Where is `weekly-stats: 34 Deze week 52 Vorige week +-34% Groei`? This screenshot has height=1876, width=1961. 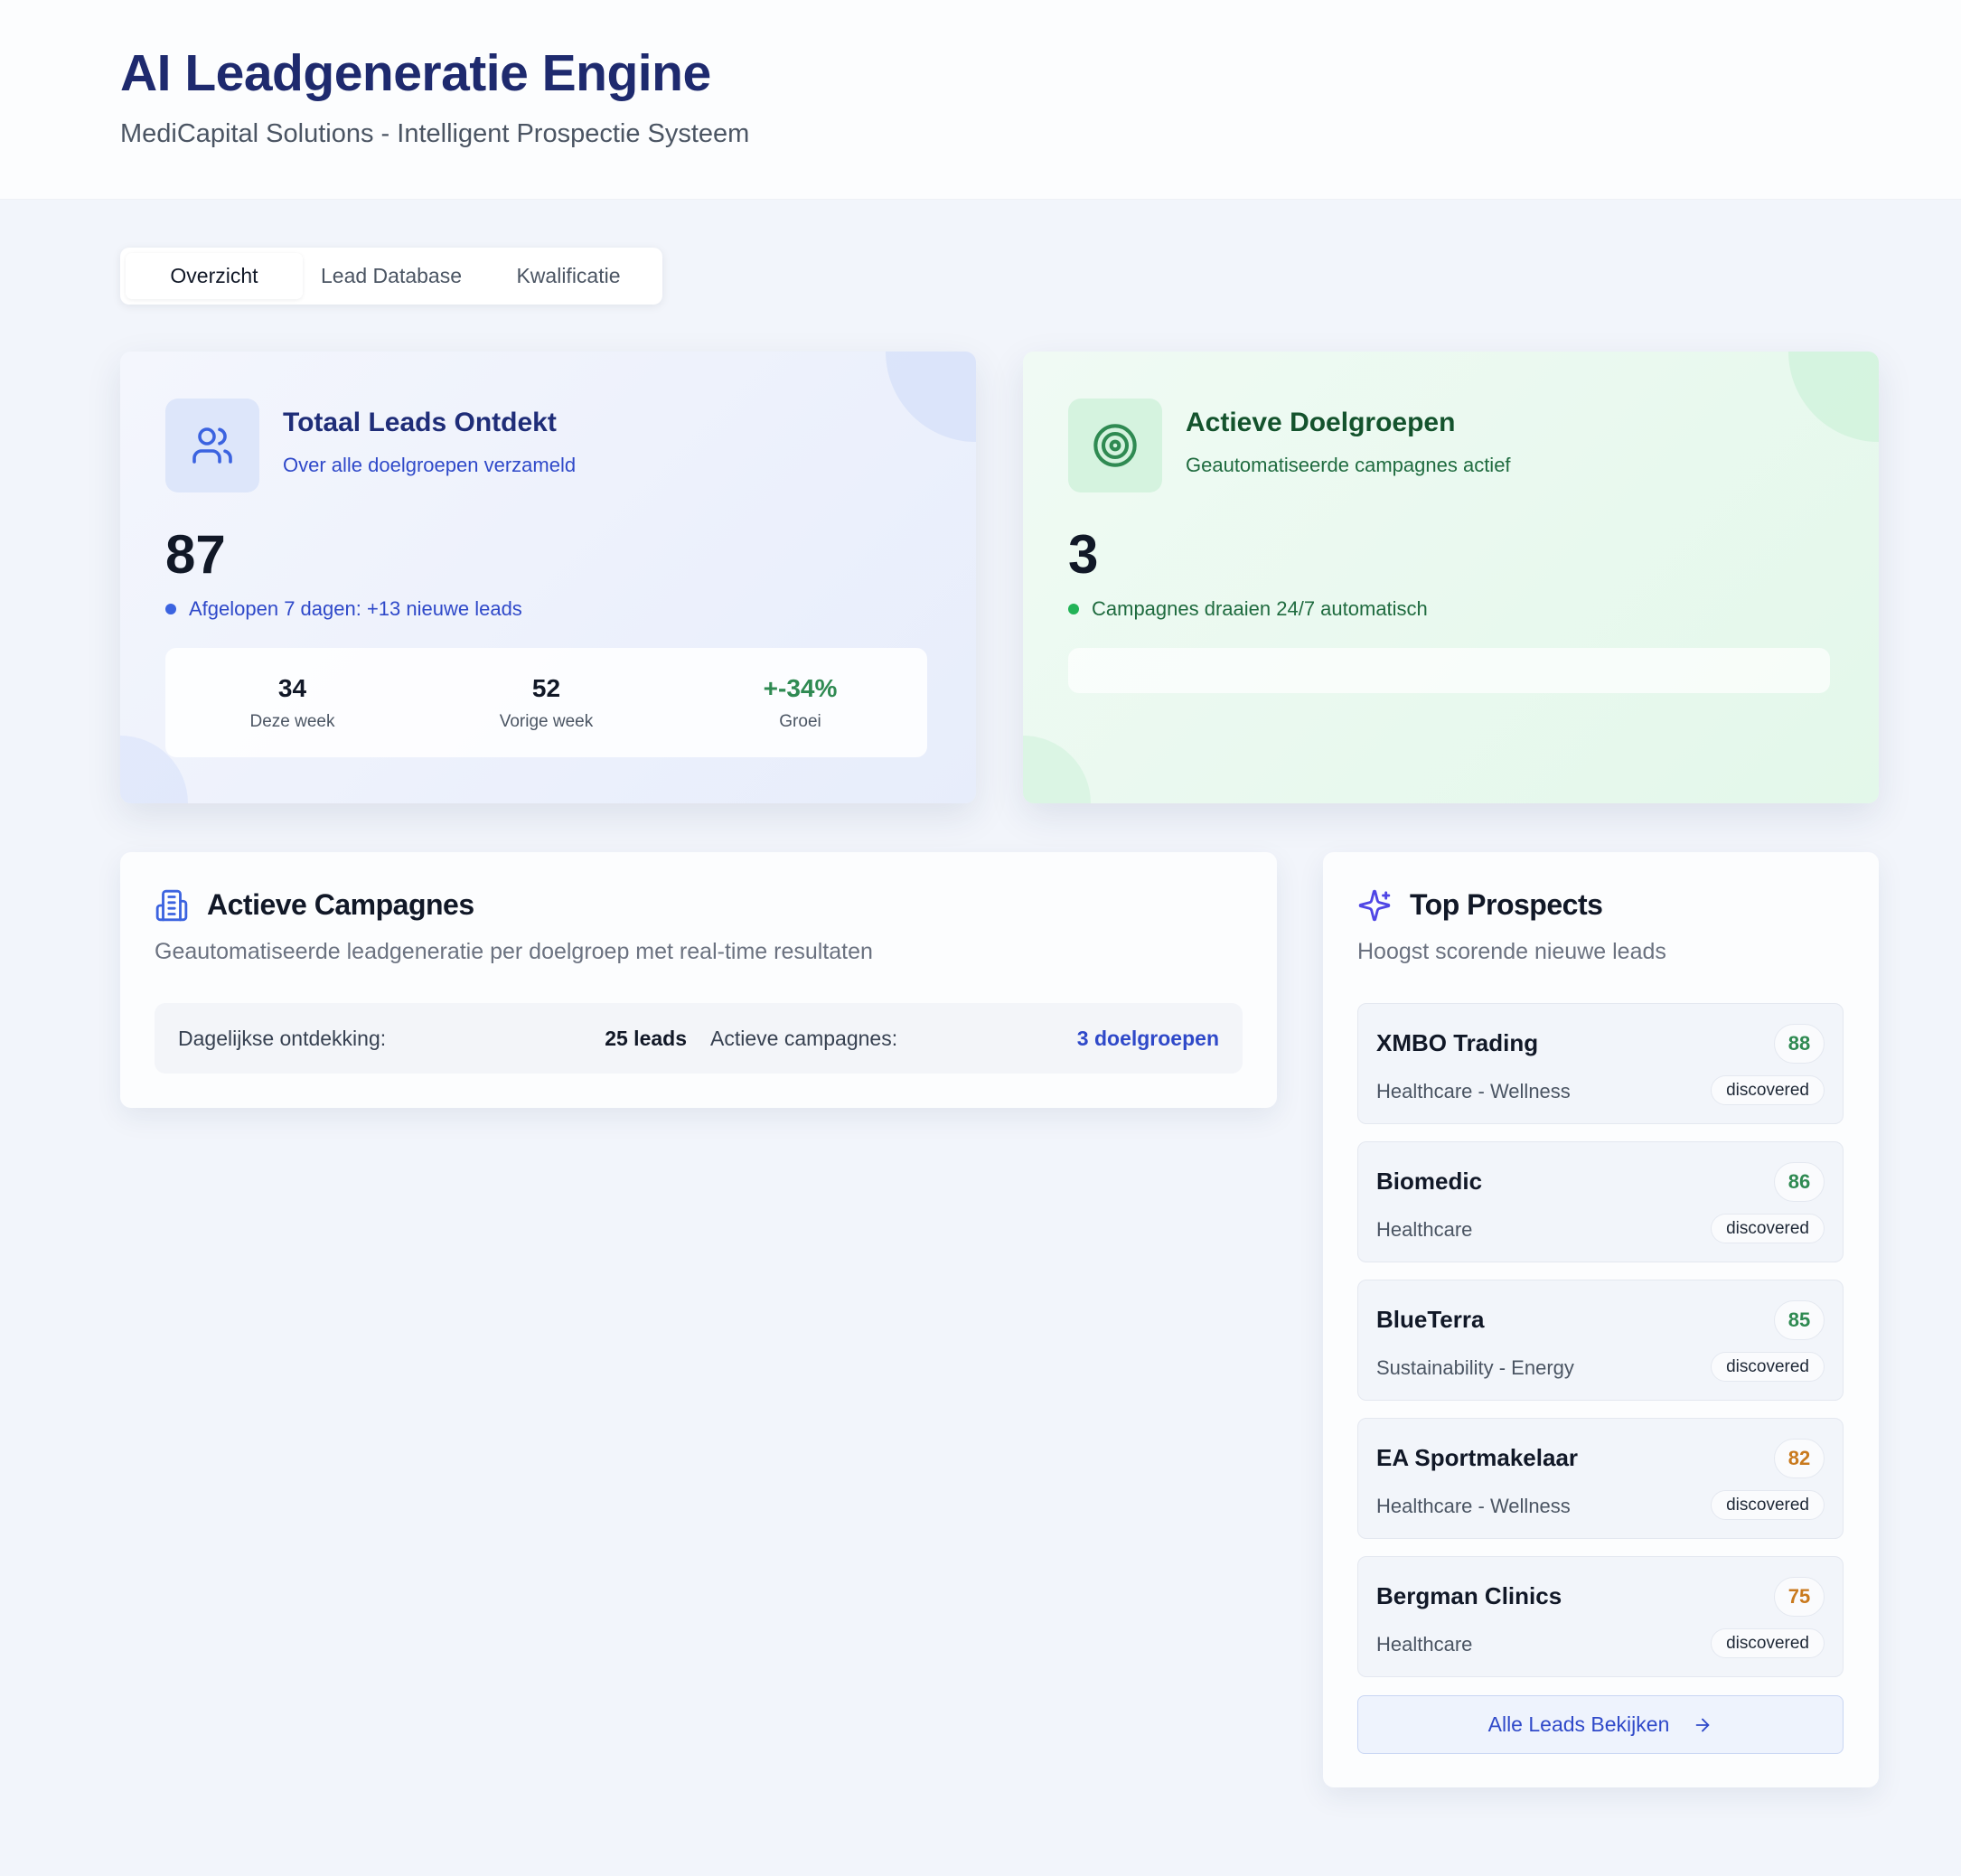 weekly-stats: 34 Deze week 52 Vorige week +-34% Groei is located at coordinates (546, 702).